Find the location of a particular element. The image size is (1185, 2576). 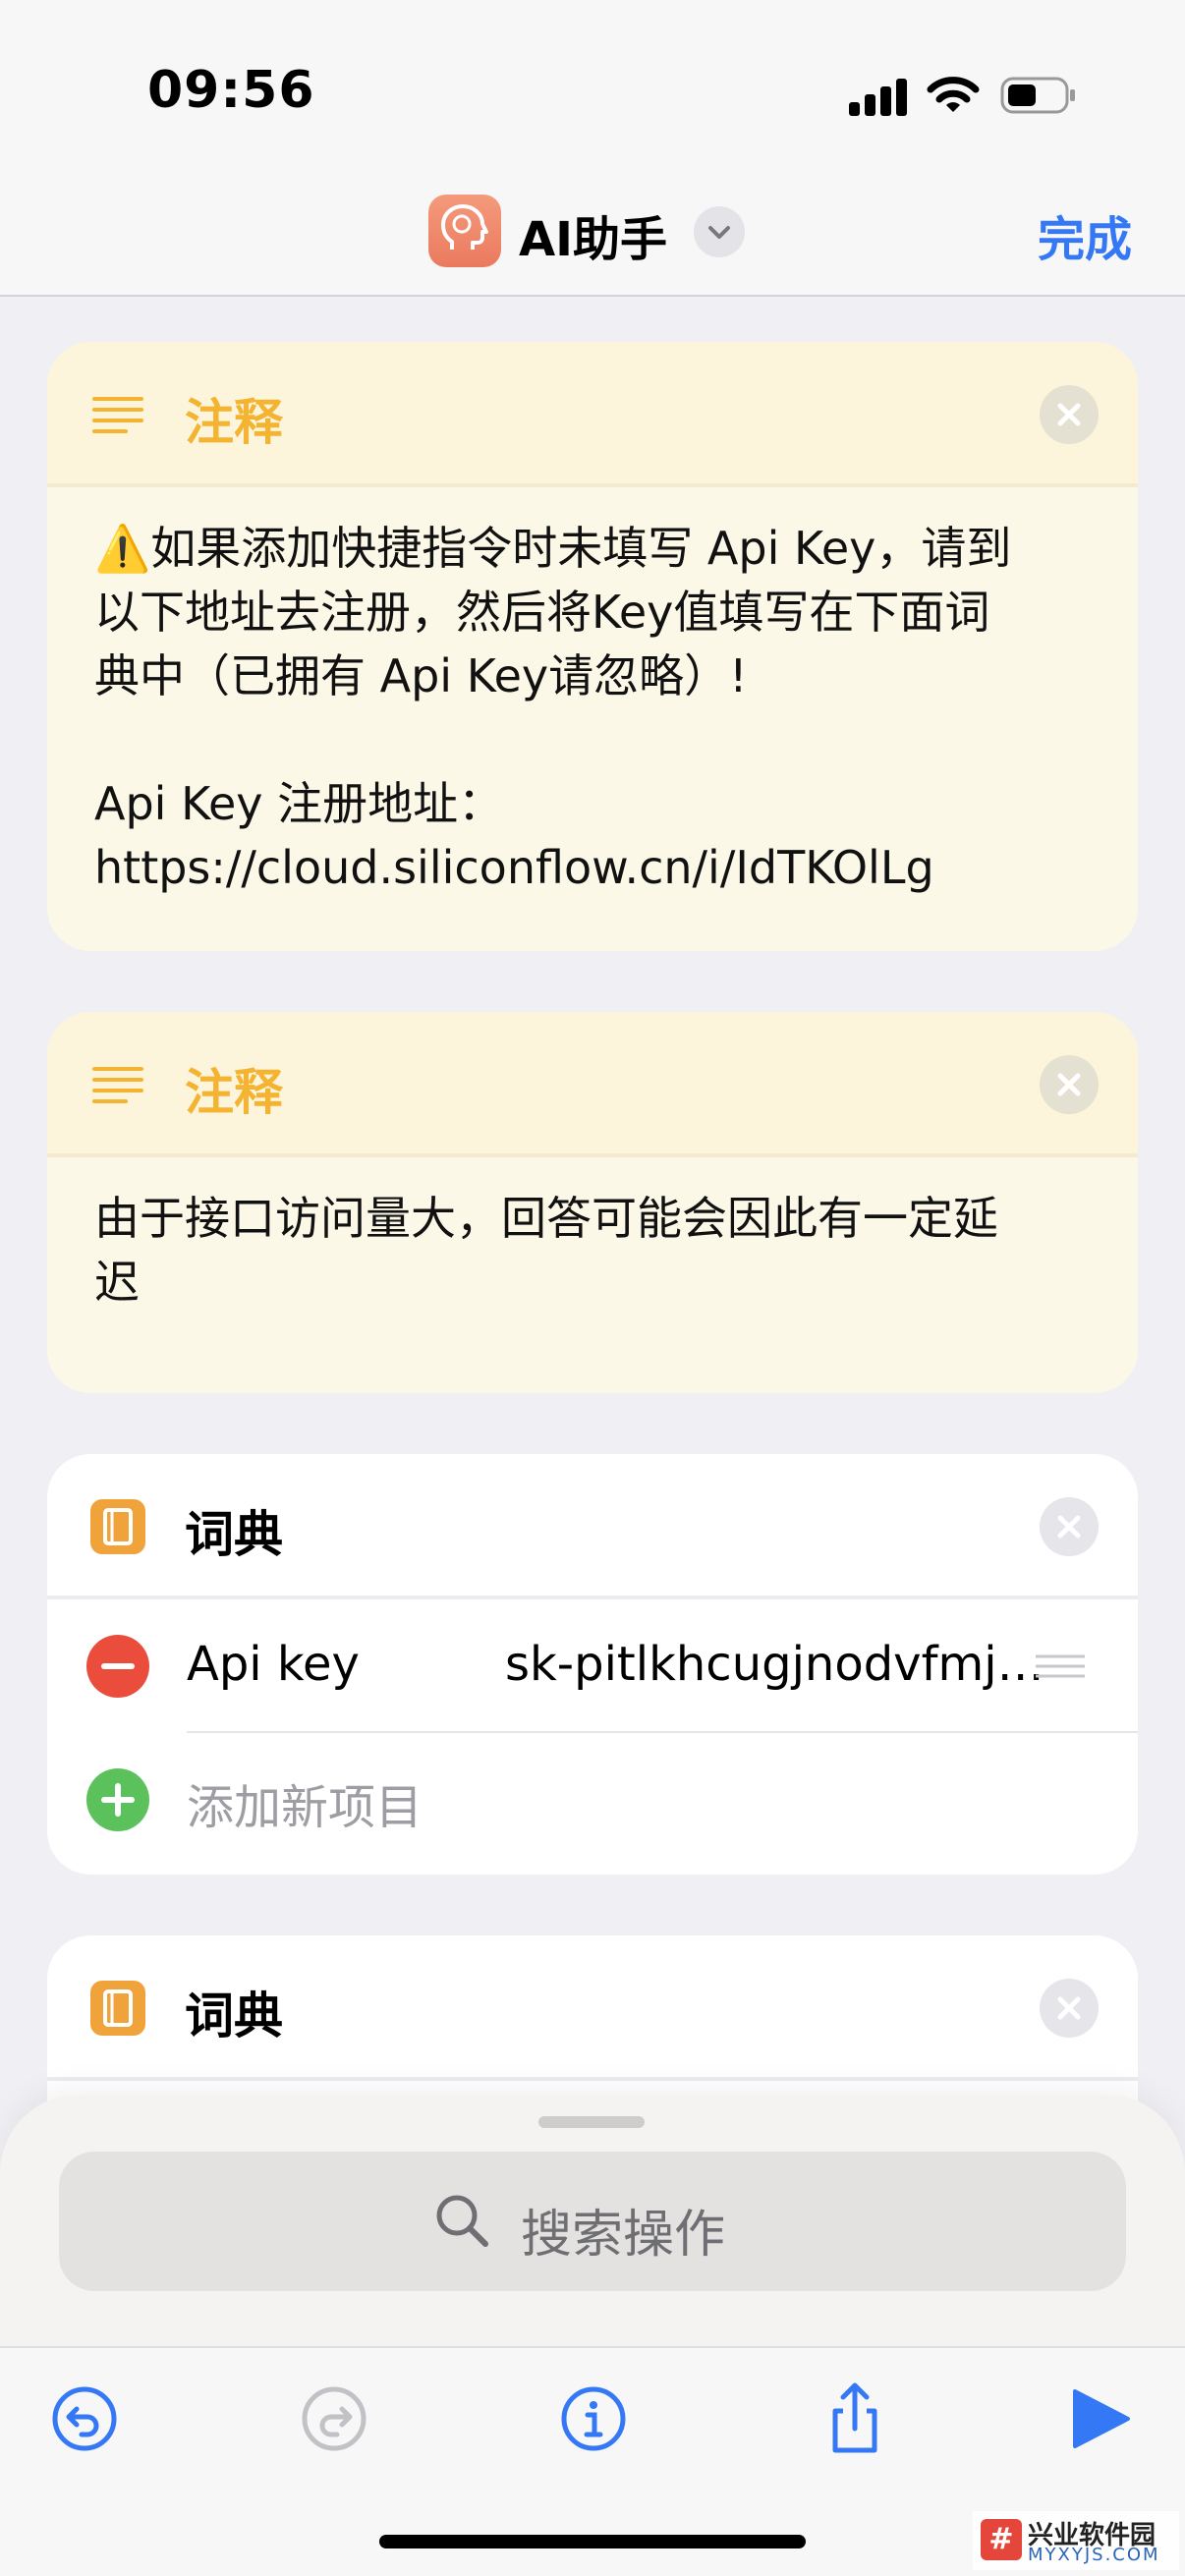

actions-sheet: 搜索操作 is located at coordinates (592, 2222).